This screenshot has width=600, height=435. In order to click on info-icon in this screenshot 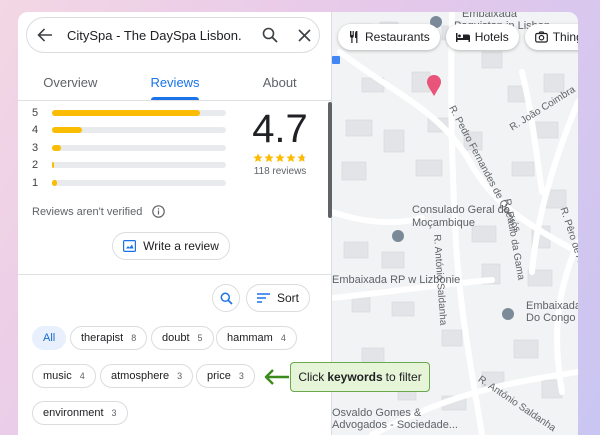, I will do `click(159, 211)`.